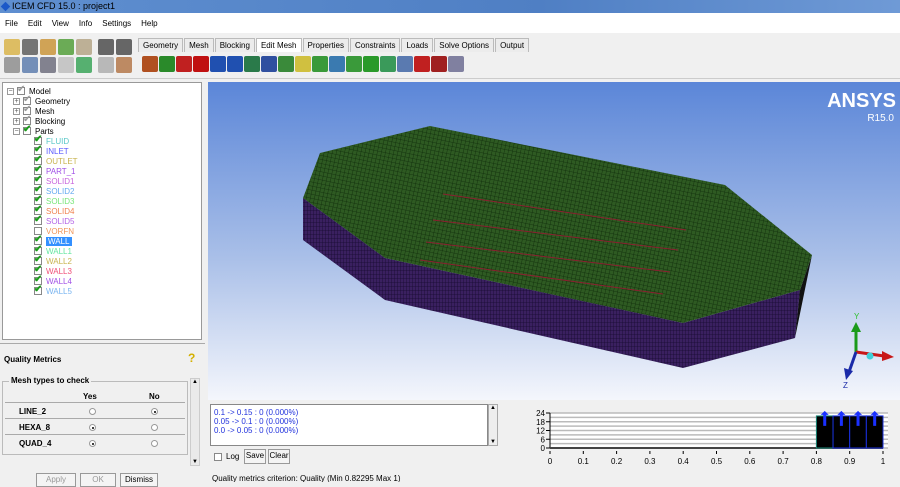 This screenshot has width=900, height=487. I want to click on rotation-center-icon, so click(870, 356).